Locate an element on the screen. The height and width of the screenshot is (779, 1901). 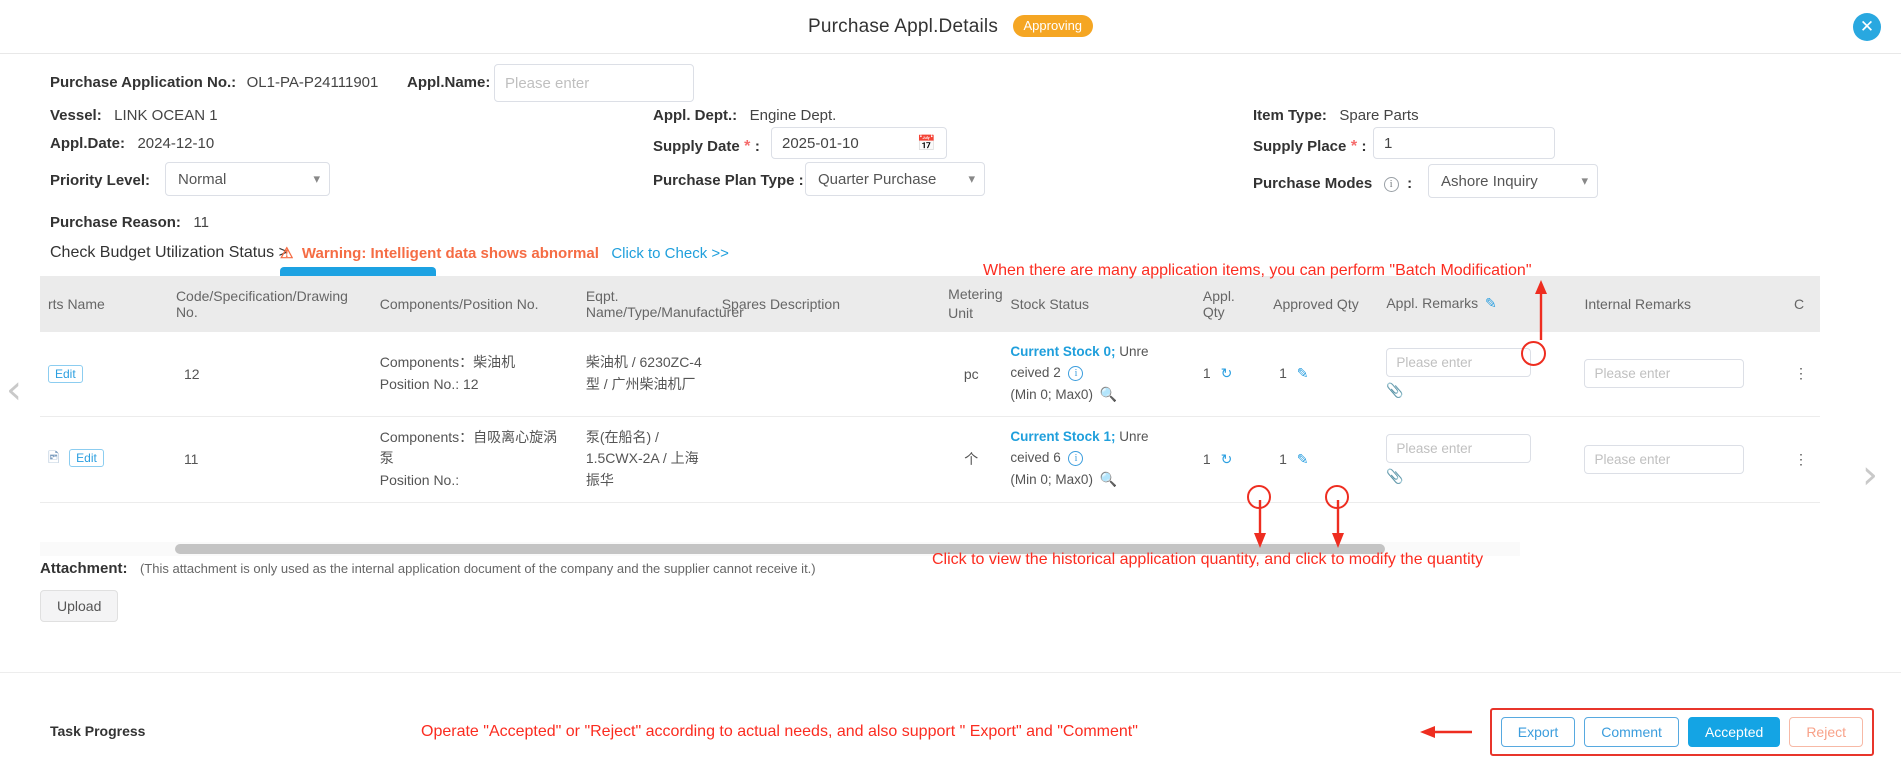
page-title: Purchase Appl.Details is located at coordinates (903, 26).